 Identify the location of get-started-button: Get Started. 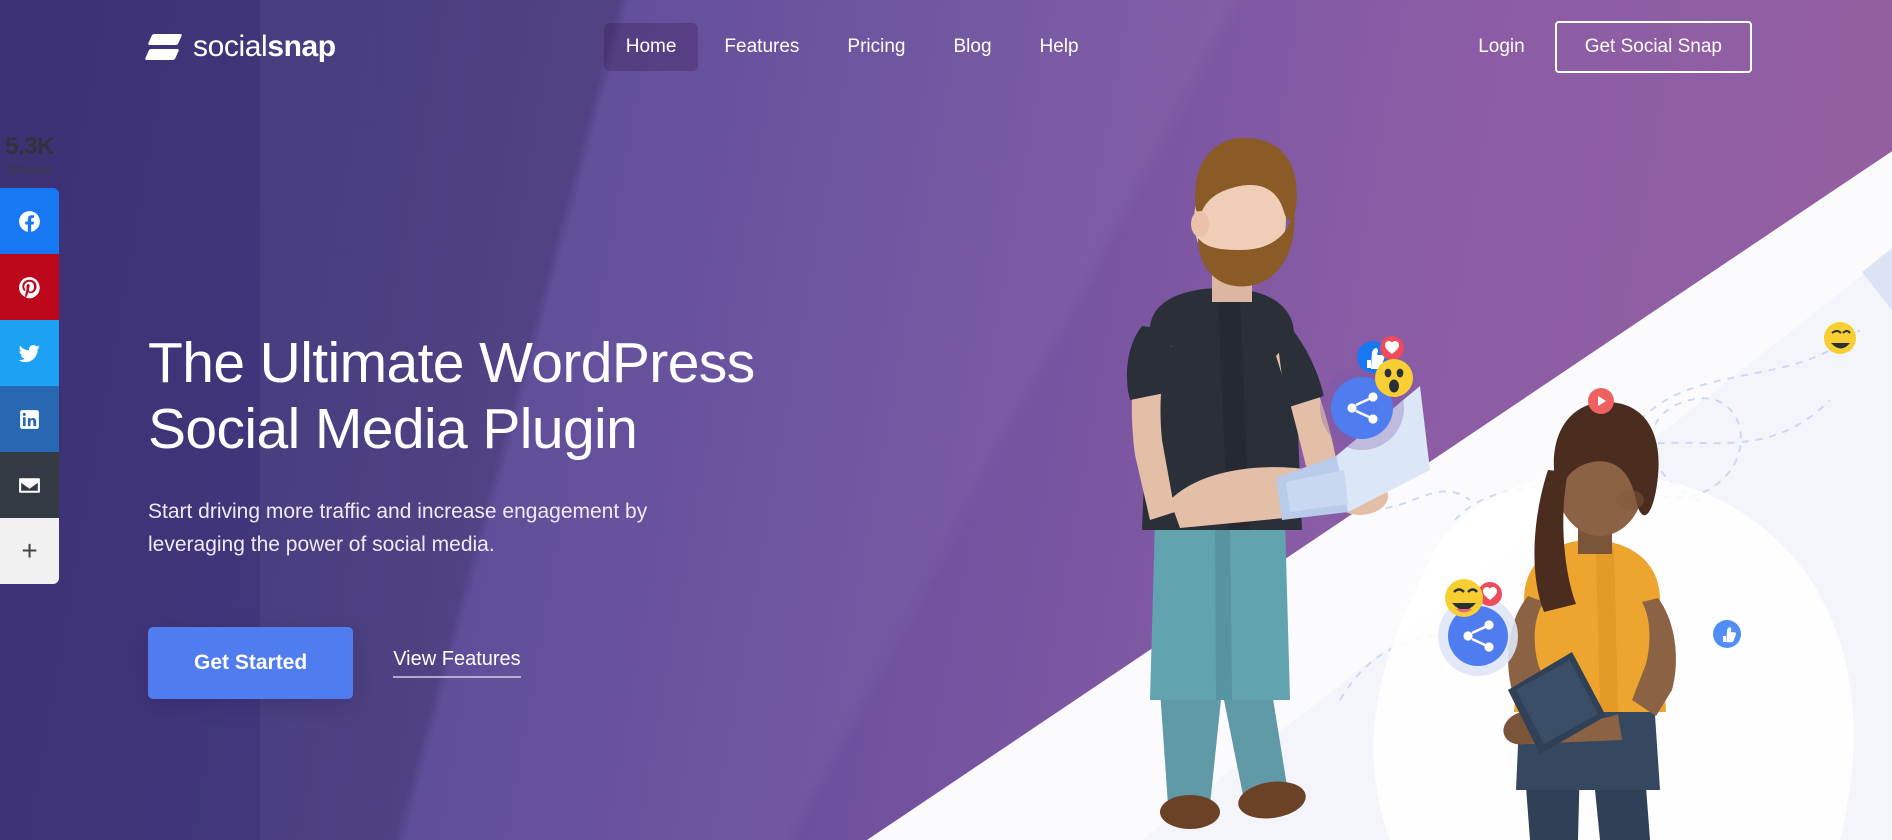
(251, 663).